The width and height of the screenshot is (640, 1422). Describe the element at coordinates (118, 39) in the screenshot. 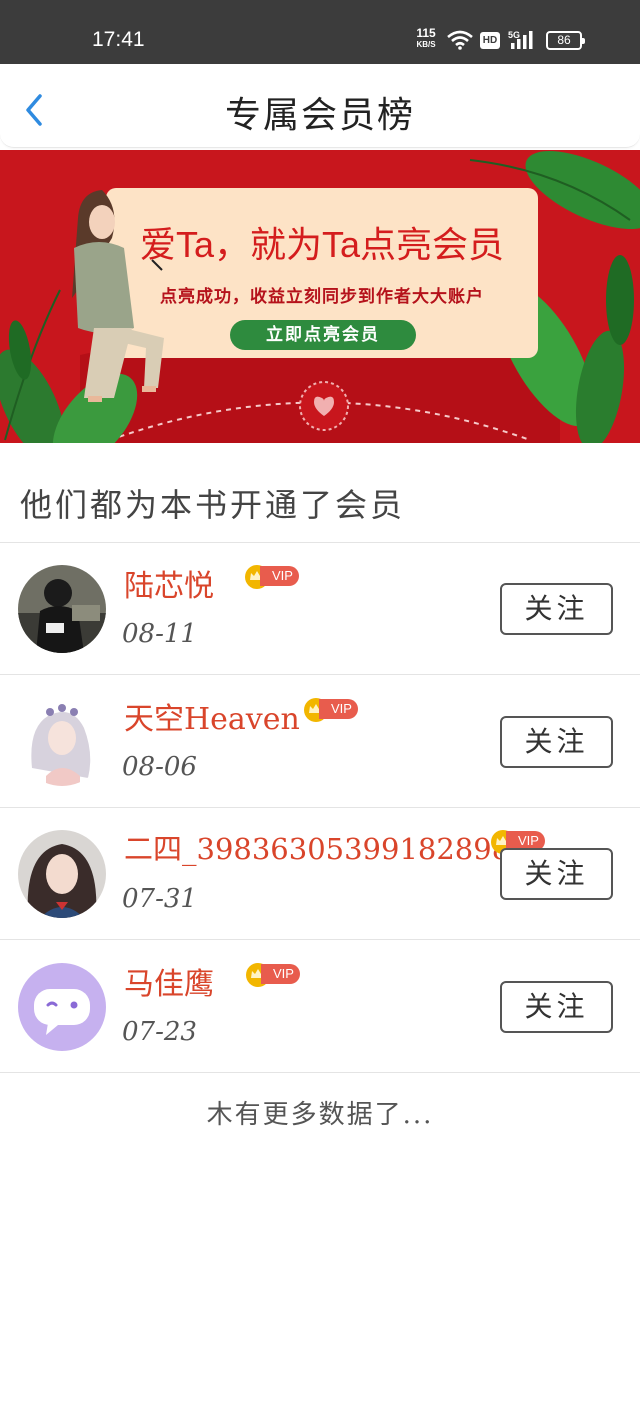

I see `status-time: 17:41` at that location.